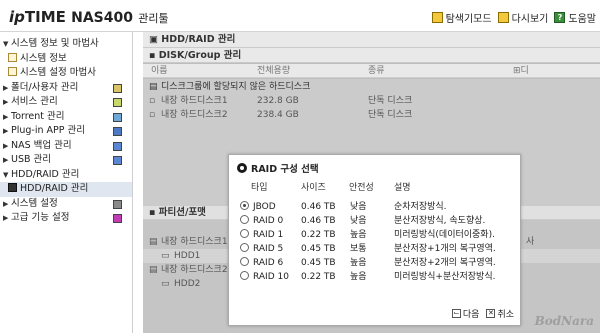 Image resolution: width=600 pixels, height=333 pixels. I want to click on backup-icon, so click(117, 146).